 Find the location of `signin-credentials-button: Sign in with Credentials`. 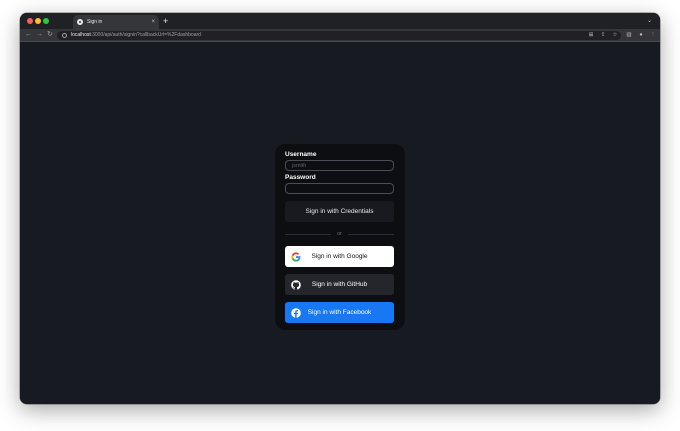

signin-credentials-button: Sign in with Credentials is located at coordinates (339, 211).